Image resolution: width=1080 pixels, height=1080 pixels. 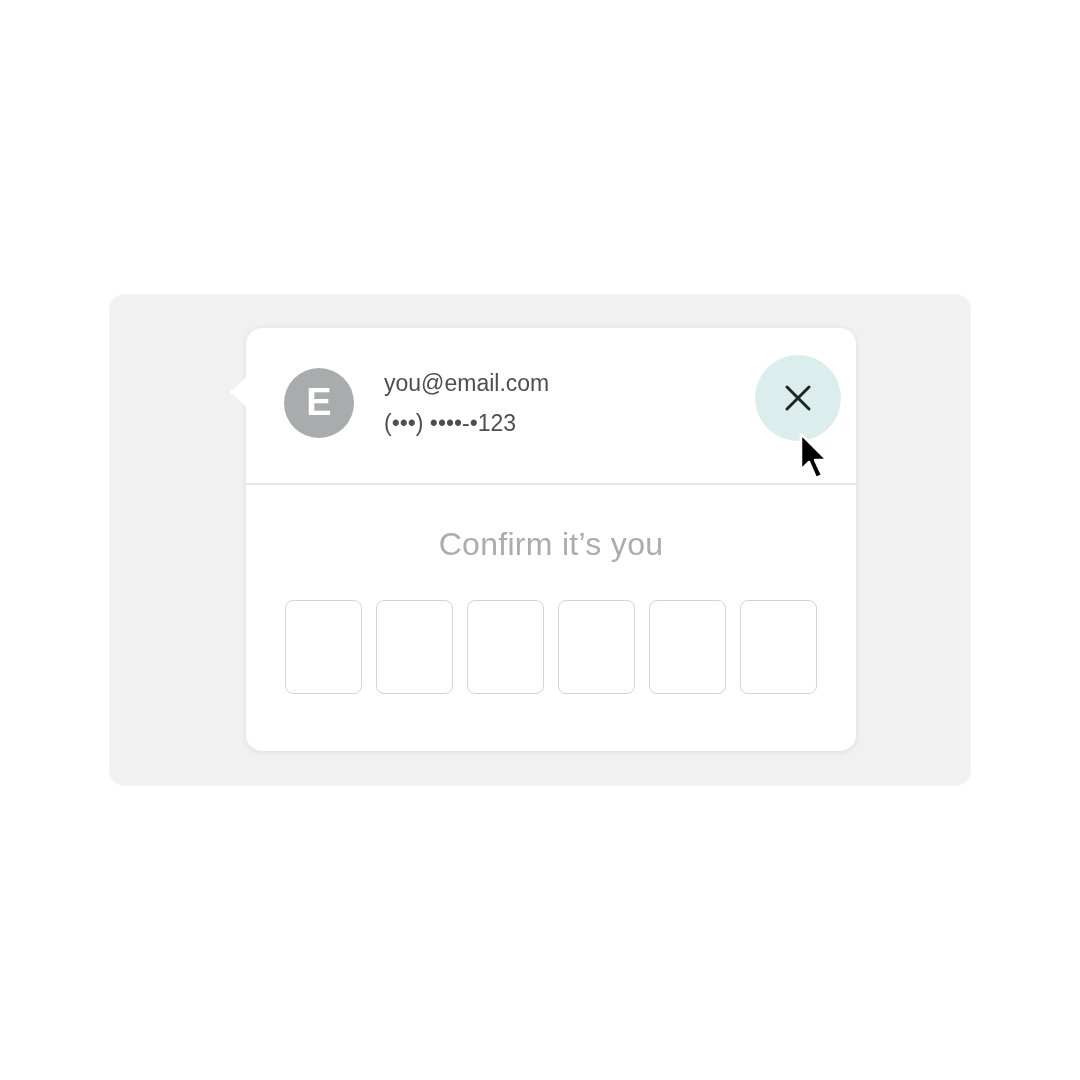 I want to click on email-text: you@email.com, so click(x=467, y=383).